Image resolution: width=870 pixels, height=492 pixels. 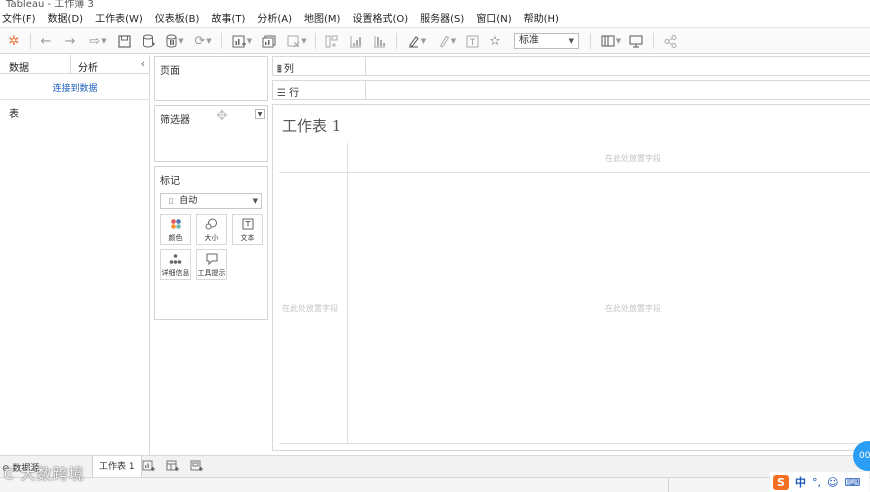 I want to click on tooltip-icon, so click(x=211, y=259).